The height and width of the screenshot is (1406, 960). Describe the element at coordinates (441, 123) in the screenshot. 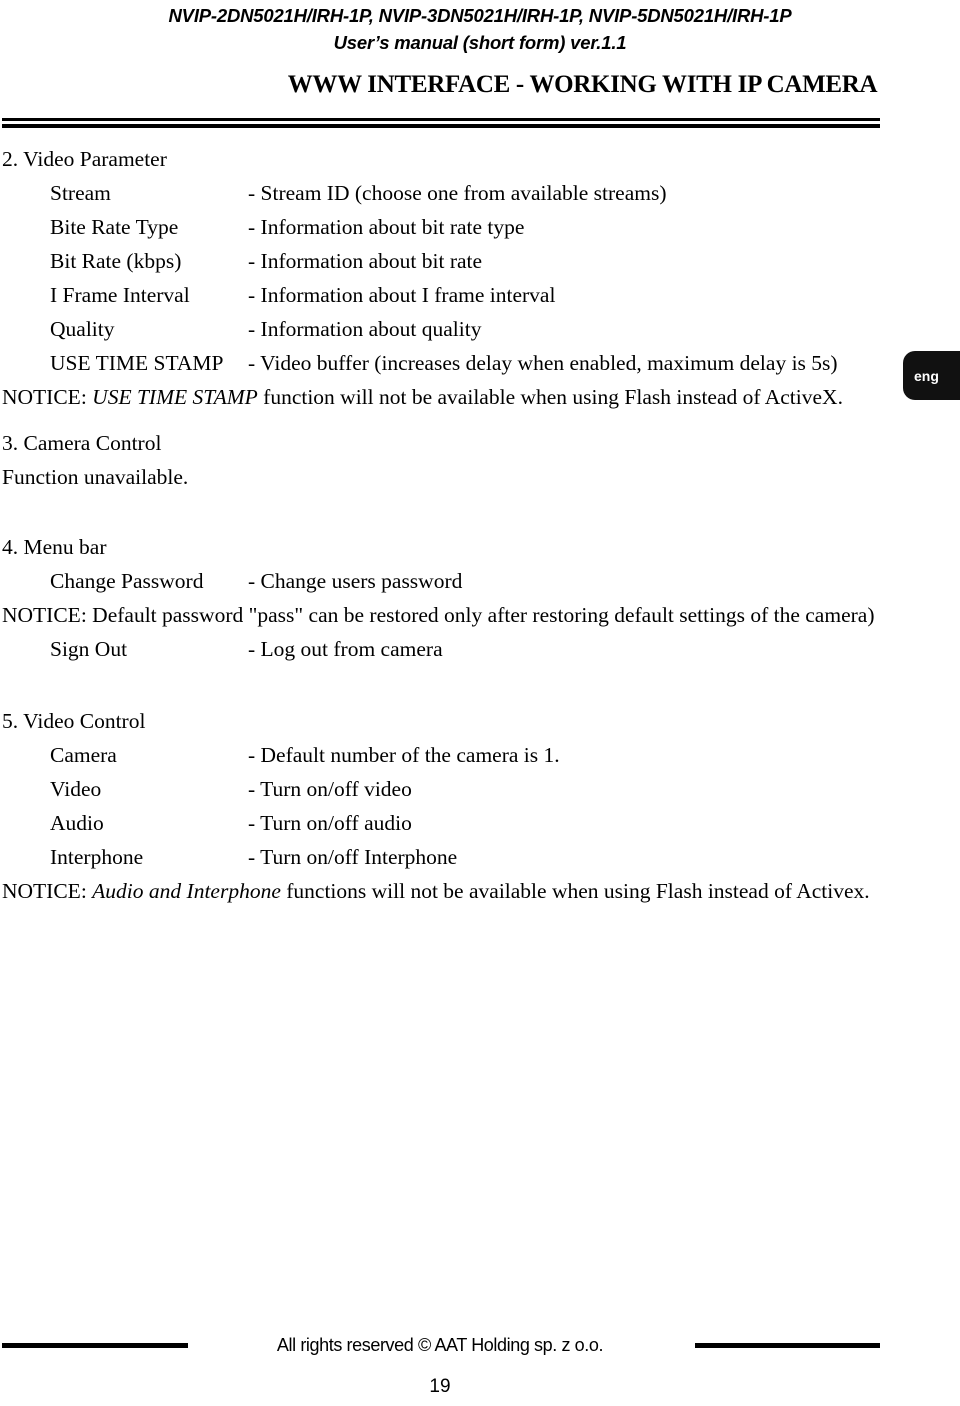

I see `header-divider` at that location.